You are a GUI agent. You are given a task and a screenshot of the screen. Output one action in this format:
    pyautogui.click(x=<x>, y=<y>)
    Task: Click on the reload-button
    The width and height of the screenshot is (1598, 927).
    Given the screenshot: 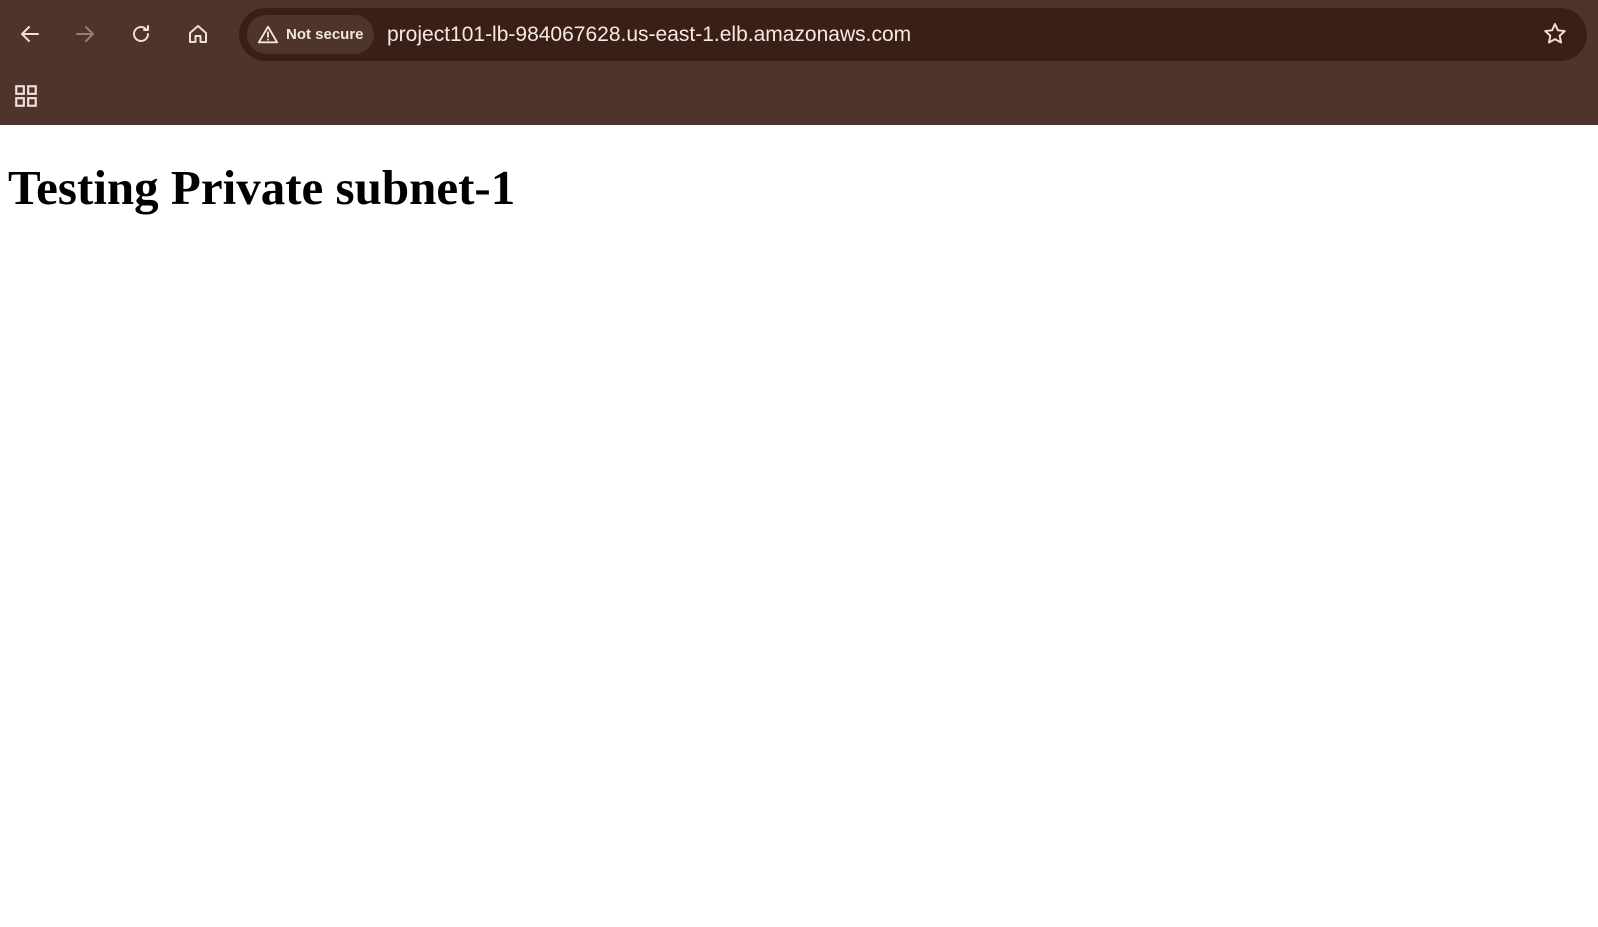 What is the action you would take?
    pyautogui.click(x=141, y=34)
    